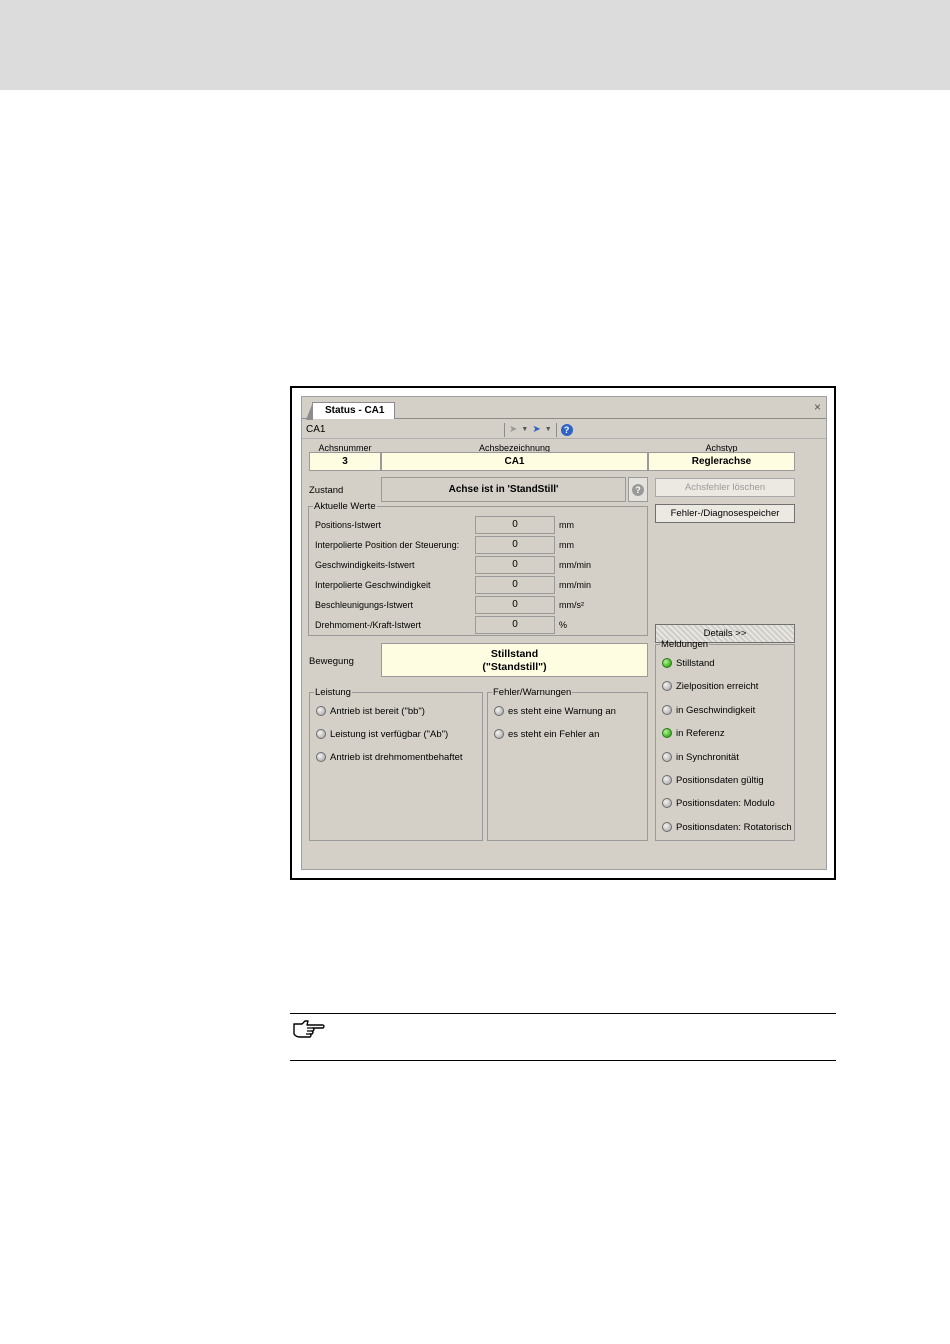 The image size is (950, 1344). I want to click on axis-type-field: Reglerachse, so click(721, 461).